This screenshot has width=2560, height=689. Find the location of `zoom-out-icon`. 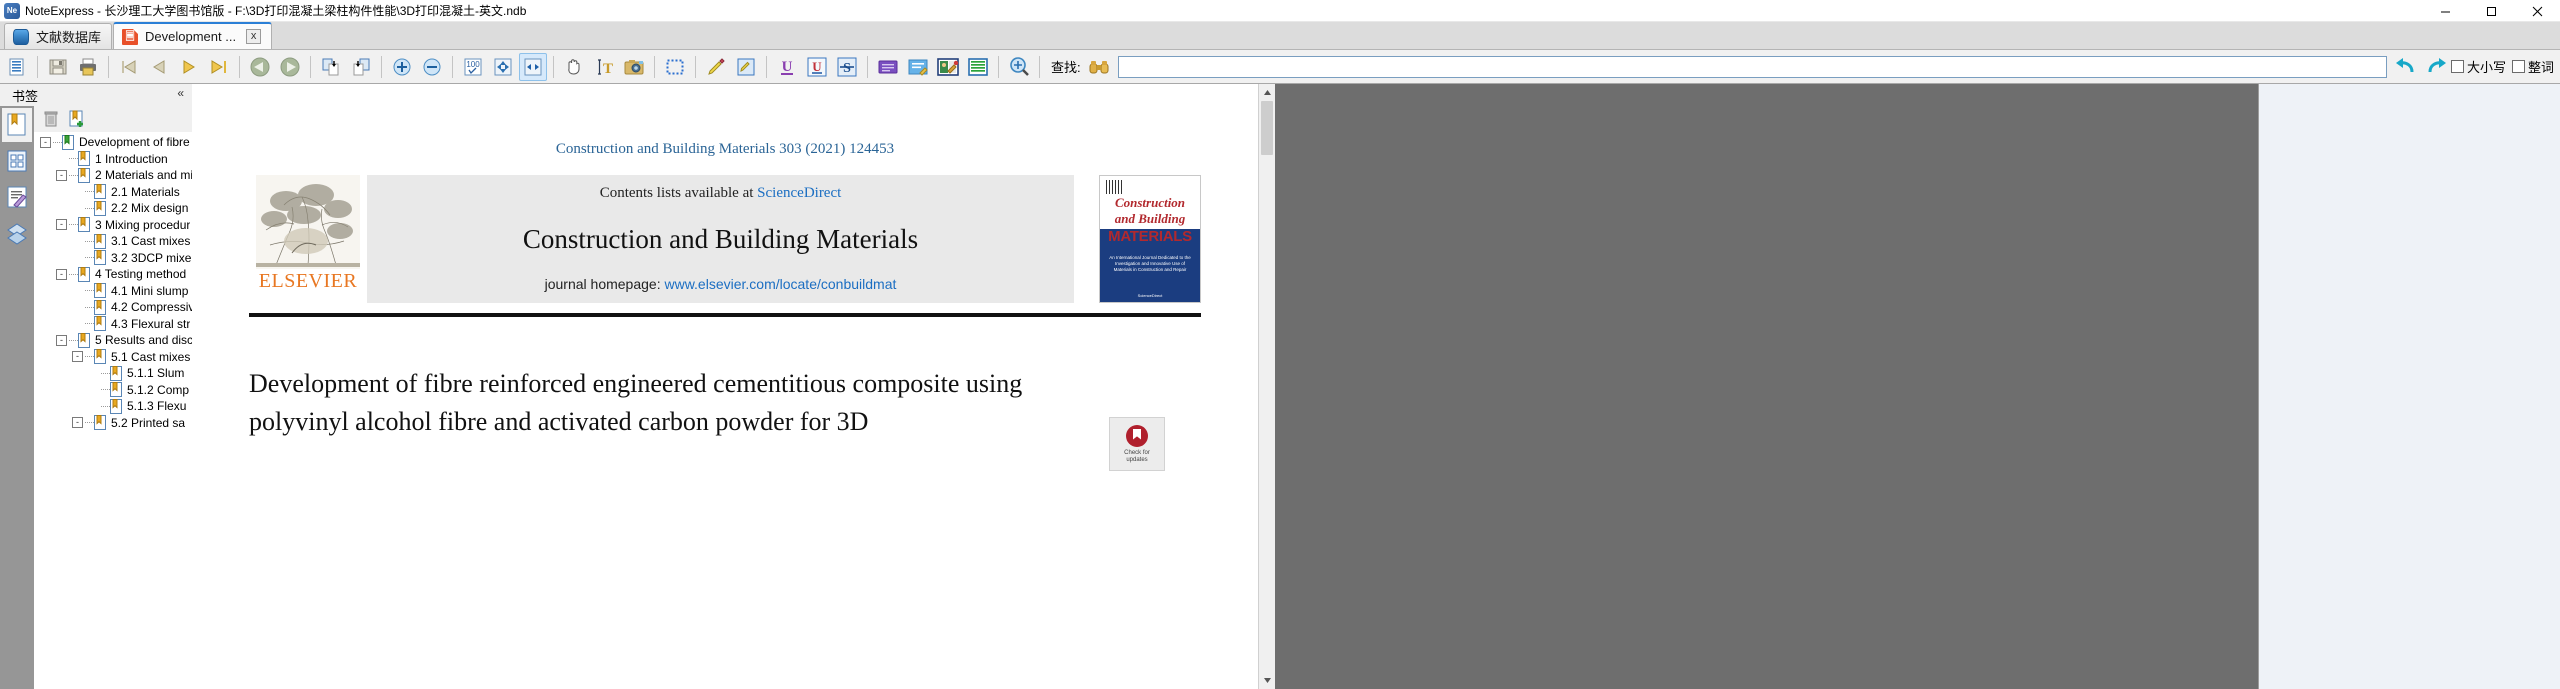

zoom-out-icon is located at coordinates (432, 67).